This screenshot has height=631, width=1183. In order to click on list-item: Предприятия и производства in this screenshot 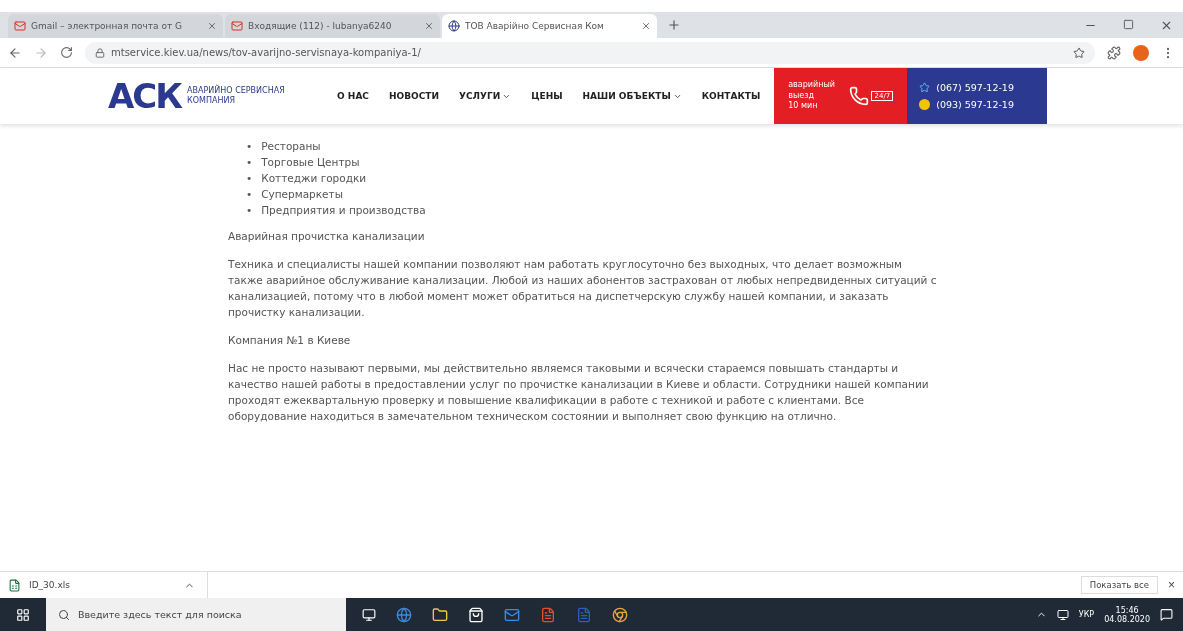, I will do `click(343, 210)`.